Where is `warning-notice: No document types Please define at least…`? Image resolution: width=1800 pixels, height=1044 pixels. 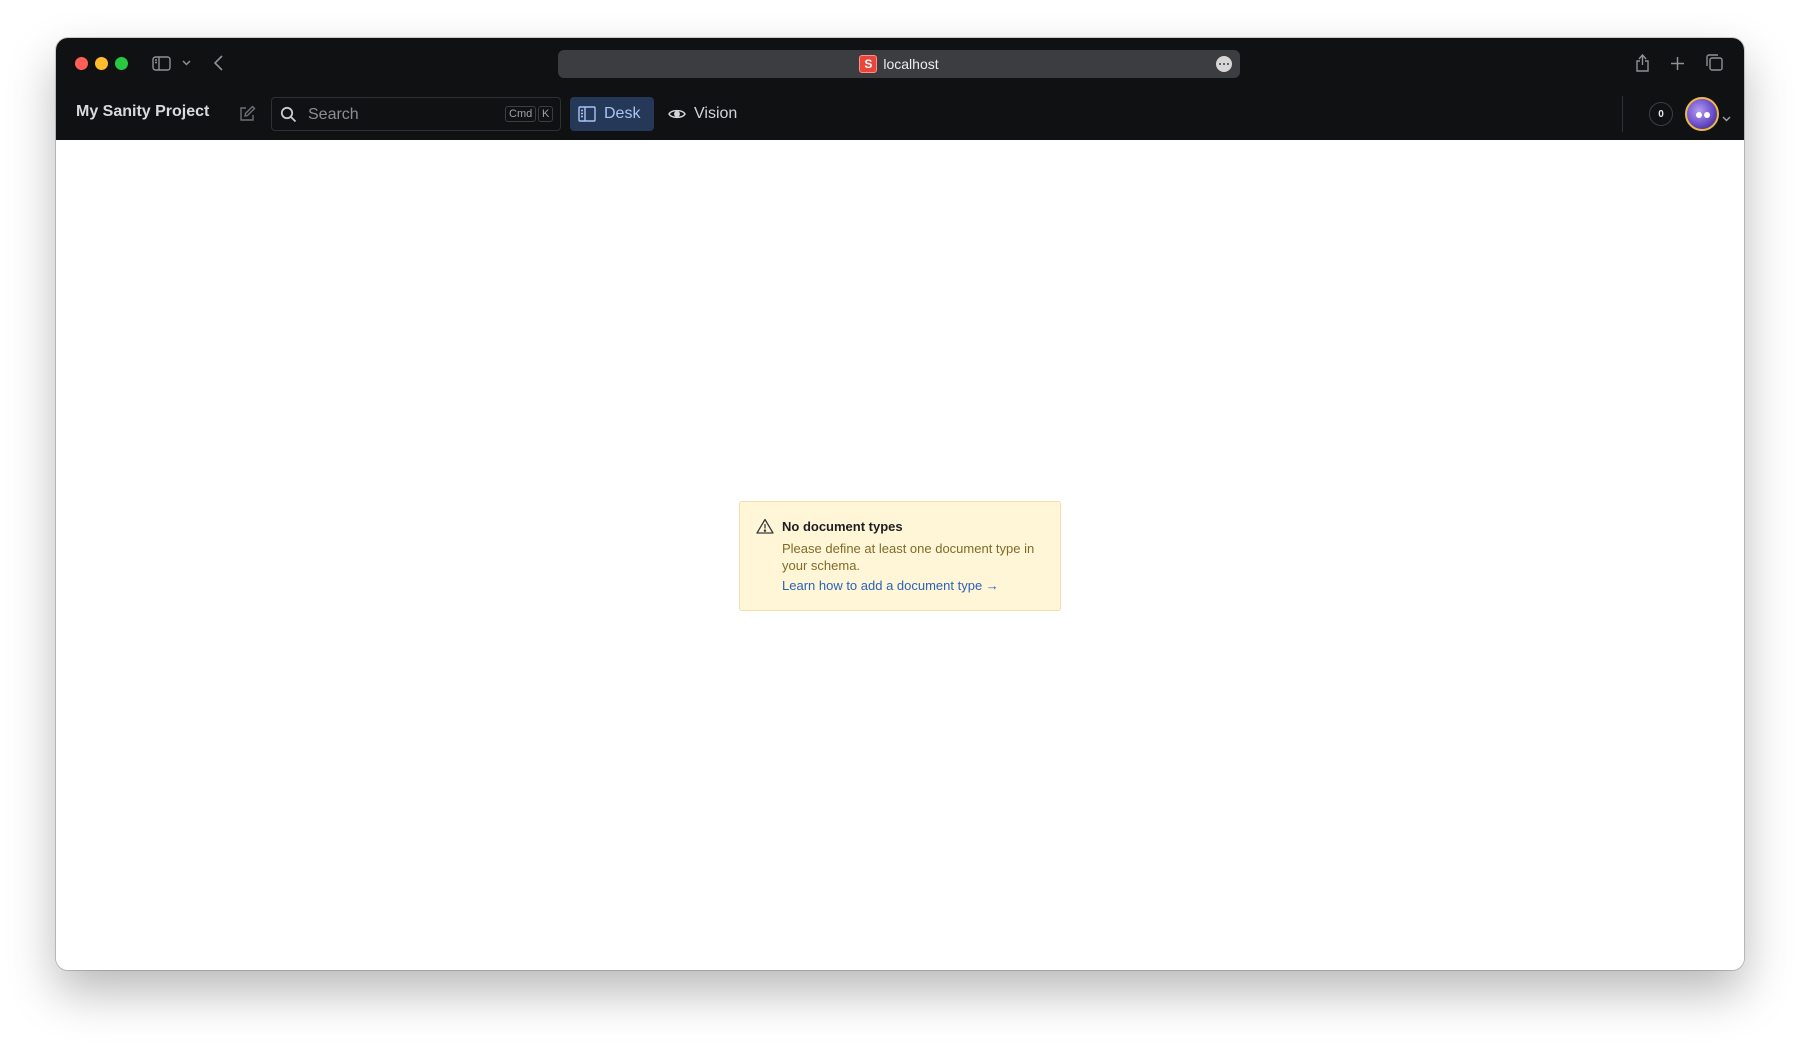
warning-notice: No document types Please define at least… is located at coordinates (900, 556).